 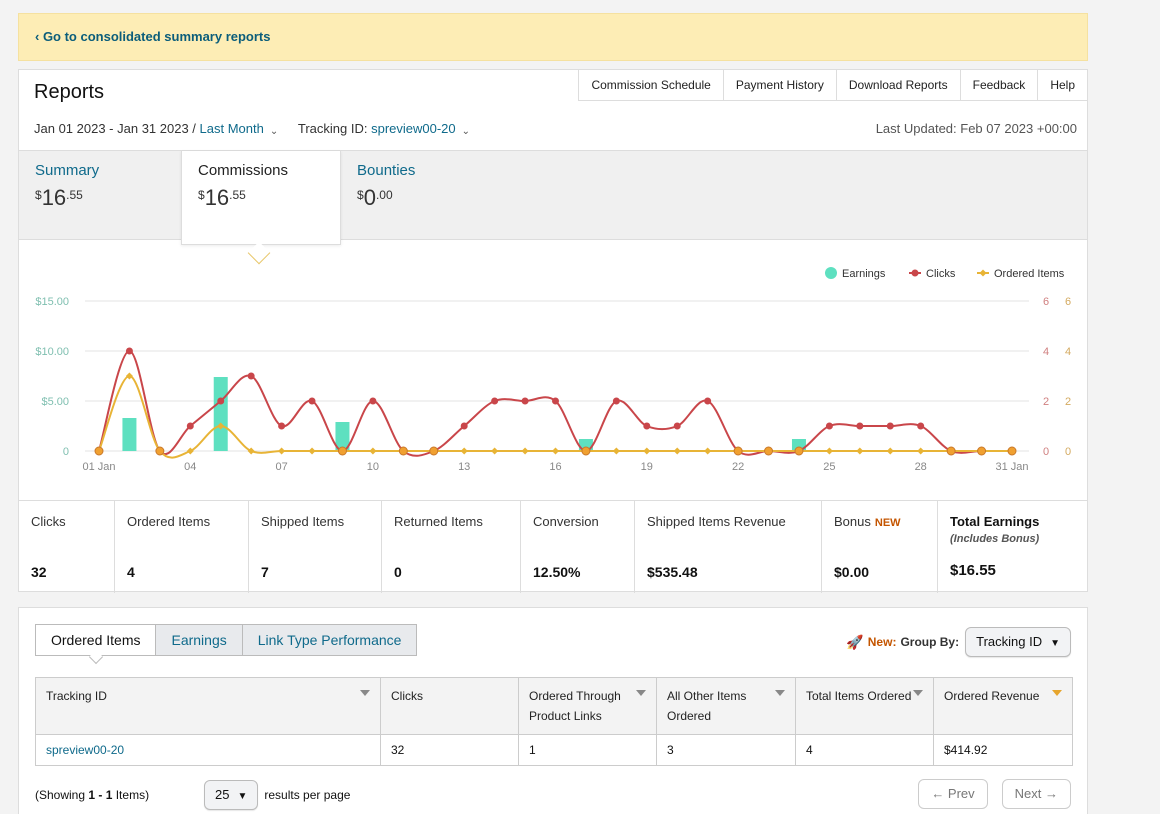 I want to click on feedback-button: Feedback, so click(x=999, y=85).